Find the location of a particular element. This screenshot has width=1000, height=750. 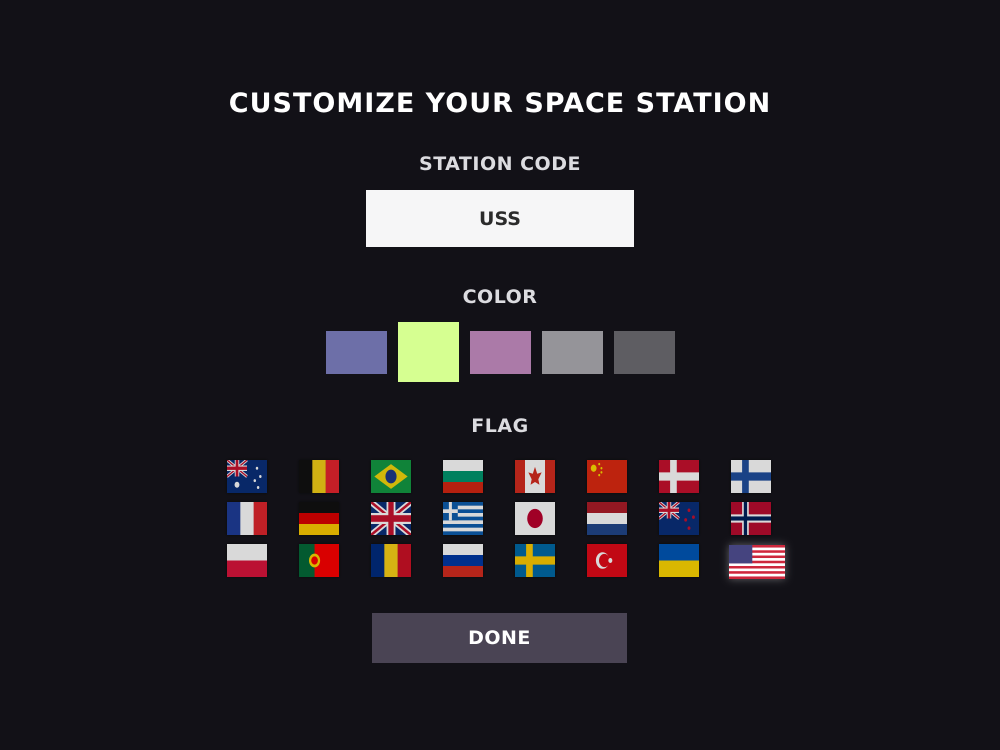

color-swatch-light-gray is located at coordinates (572, 352).